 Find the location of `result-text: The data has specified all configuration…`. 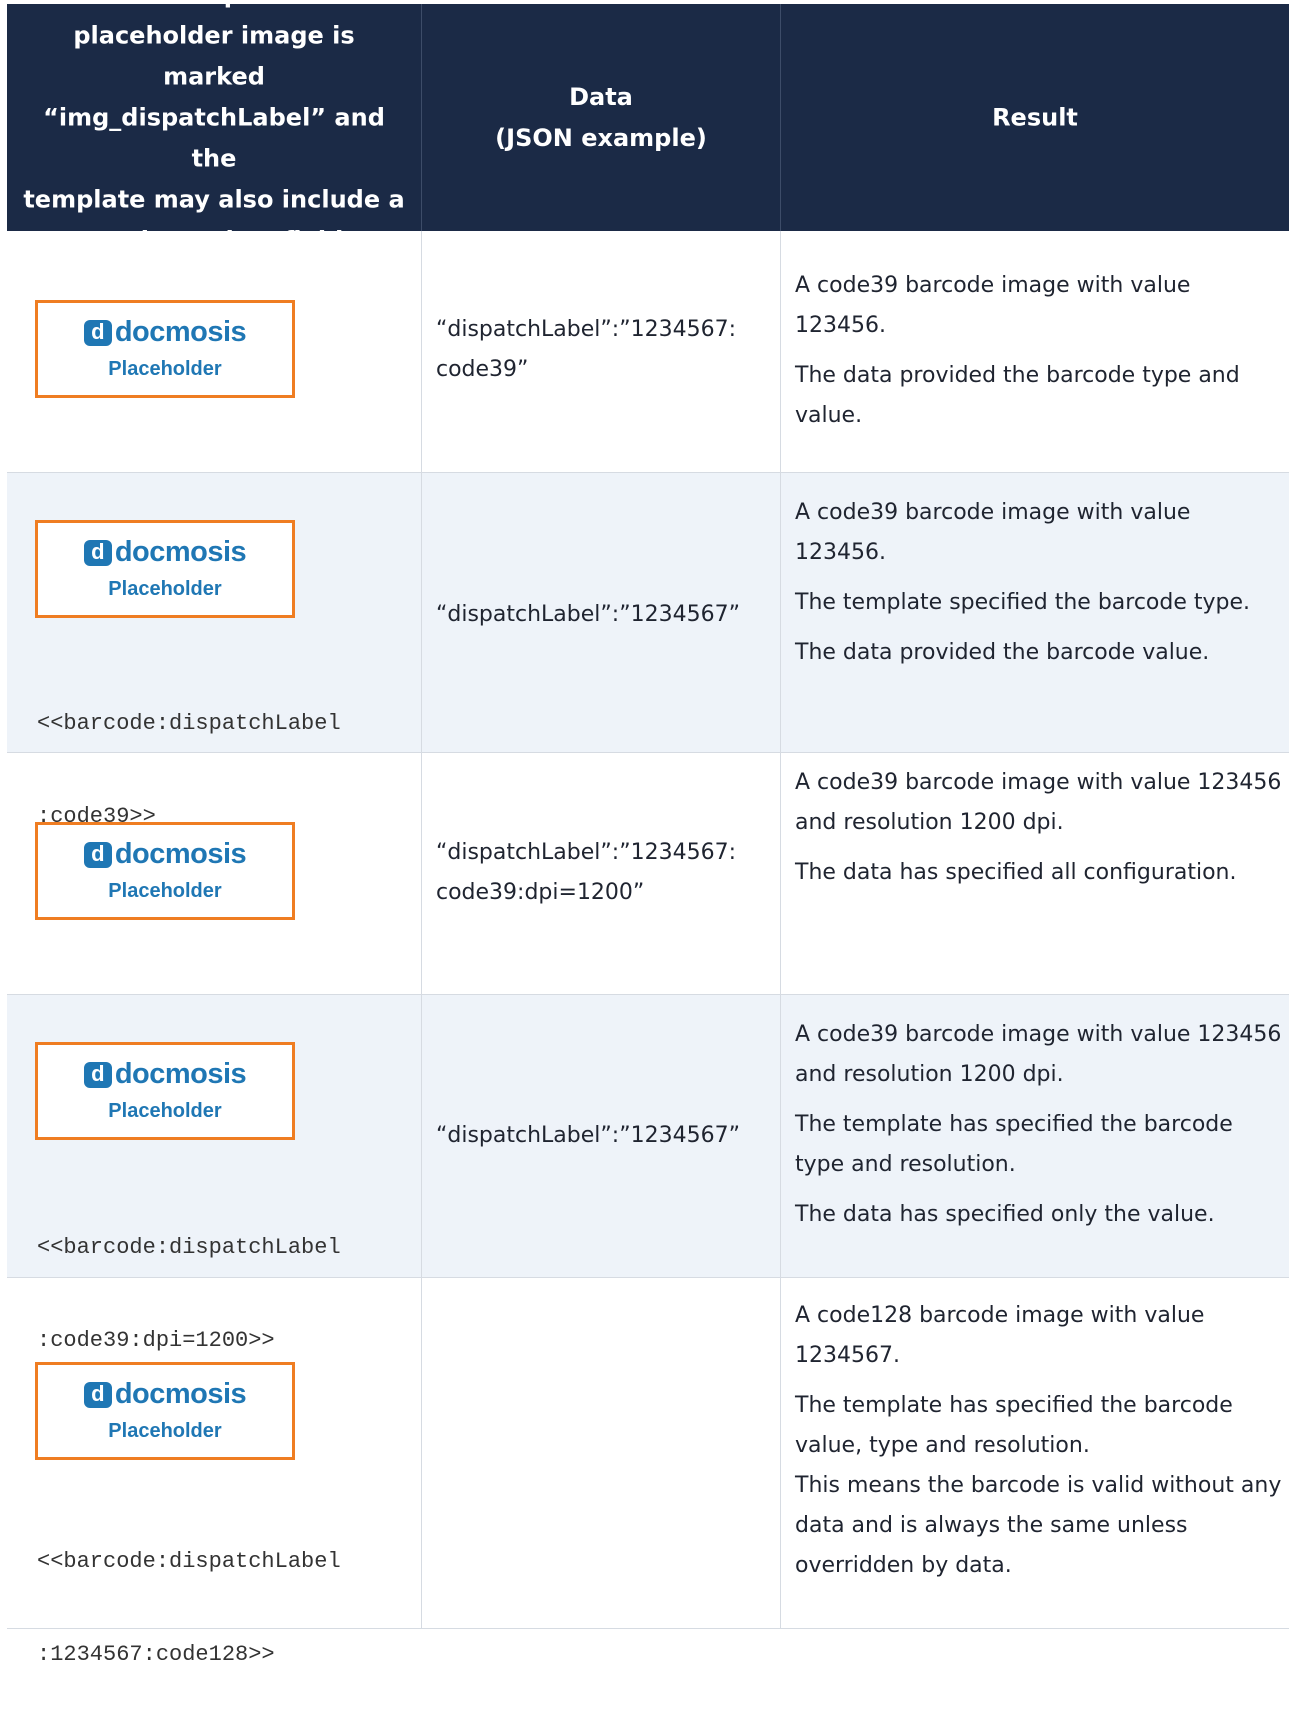

result-text: The data has specified all configuration… is located at coordinates (1016, 872).